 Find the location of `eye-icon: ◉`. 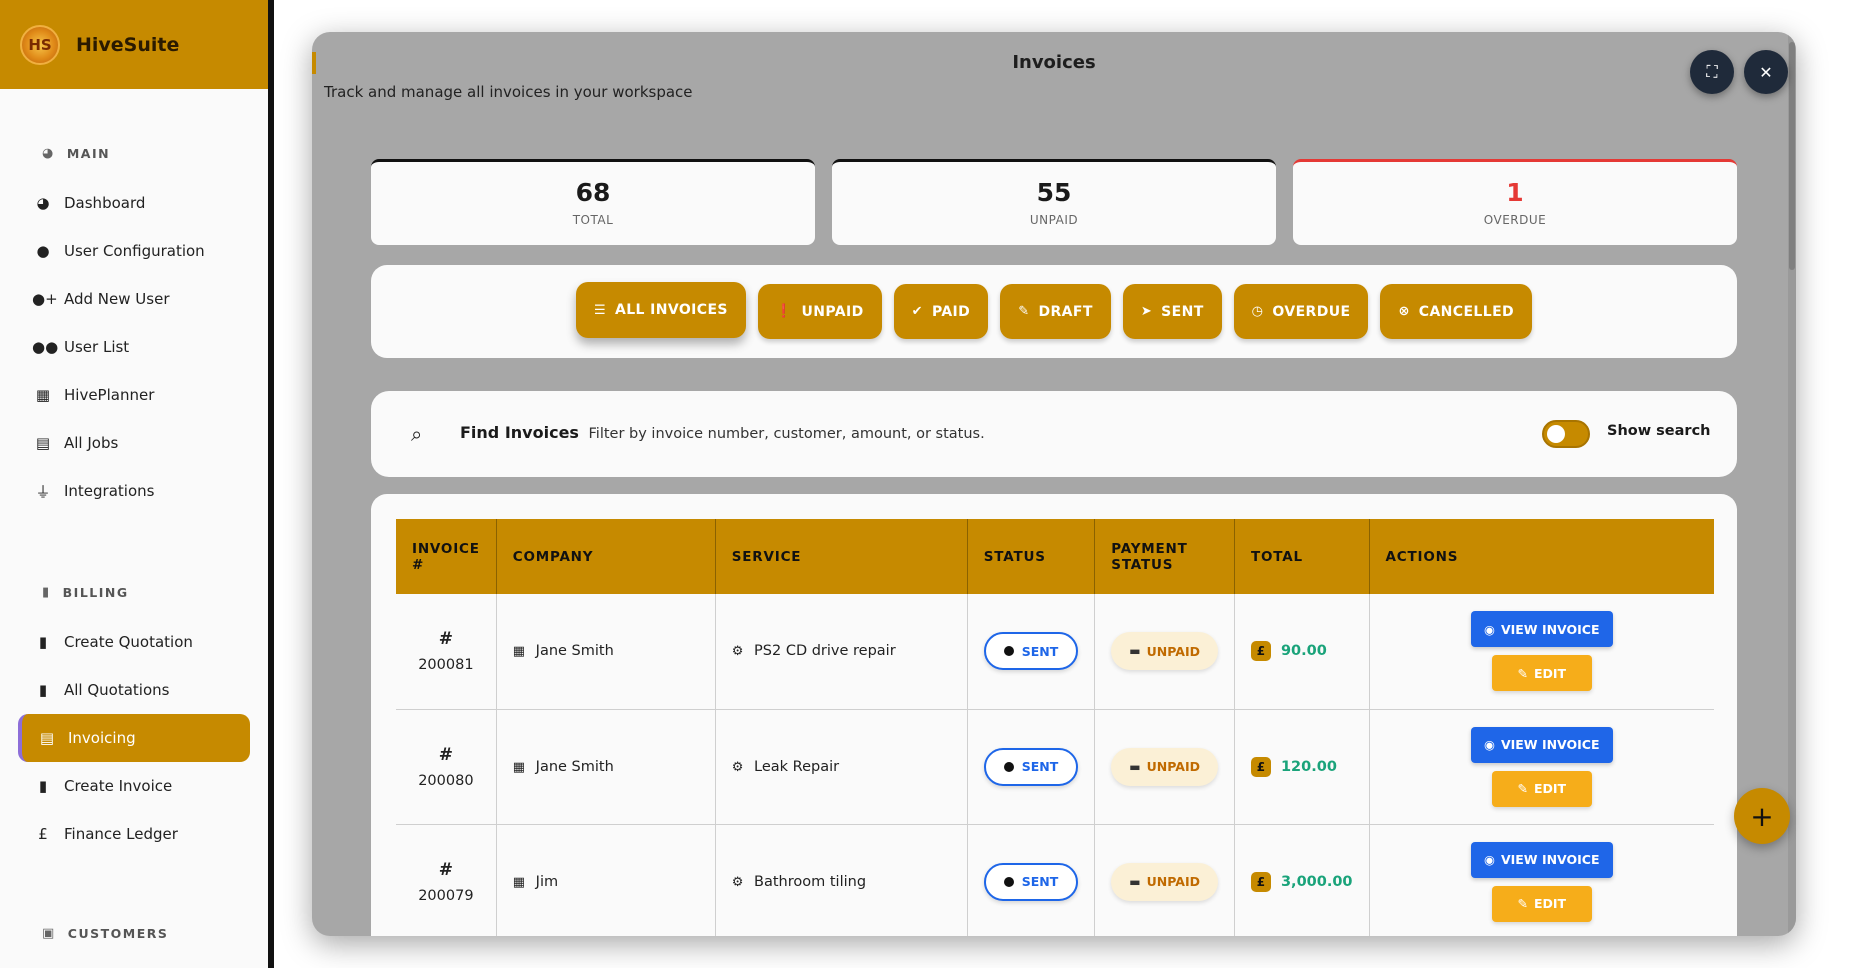

eye-icon: ◉ is located at coordinates (1489, 629).